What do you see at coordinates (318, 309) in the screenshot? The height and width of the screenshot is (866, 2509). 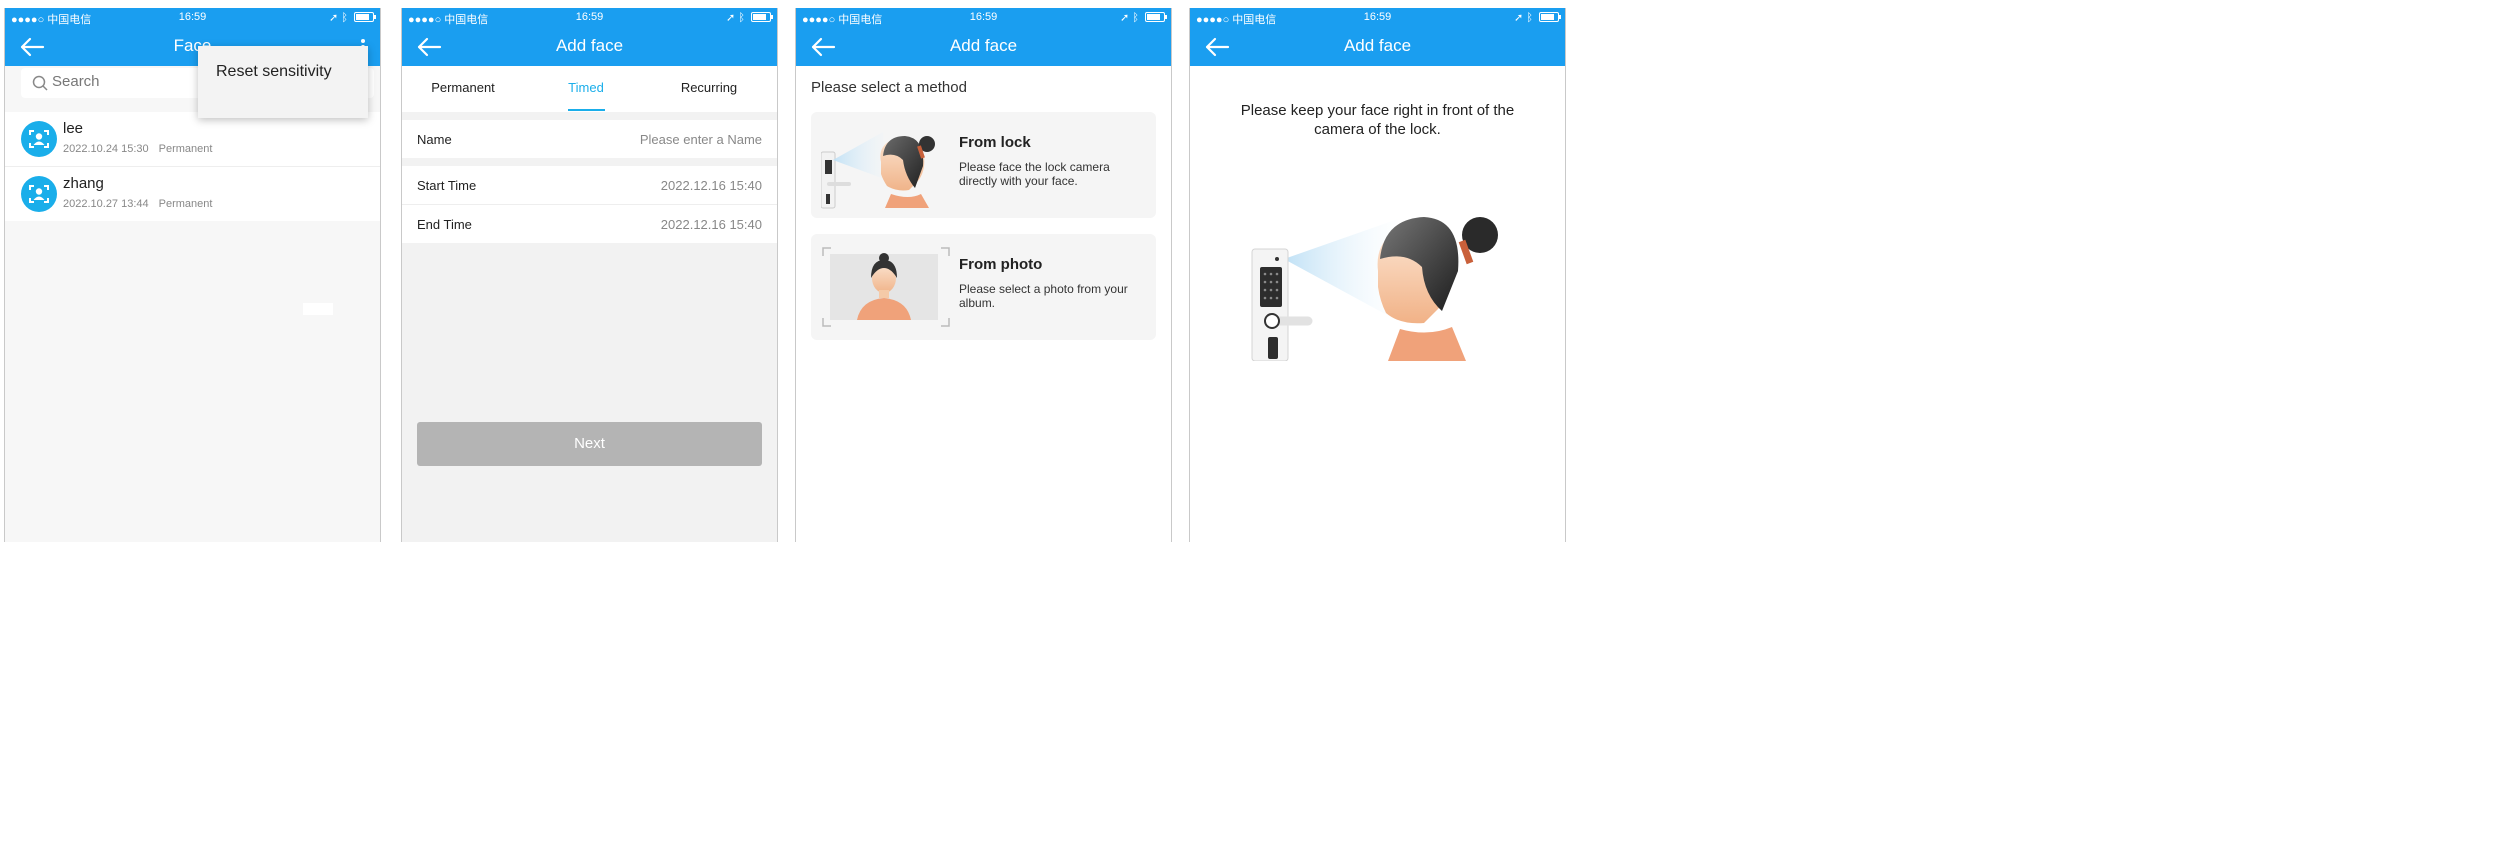 I see `blank-patch` at bounding box center [318, 309].